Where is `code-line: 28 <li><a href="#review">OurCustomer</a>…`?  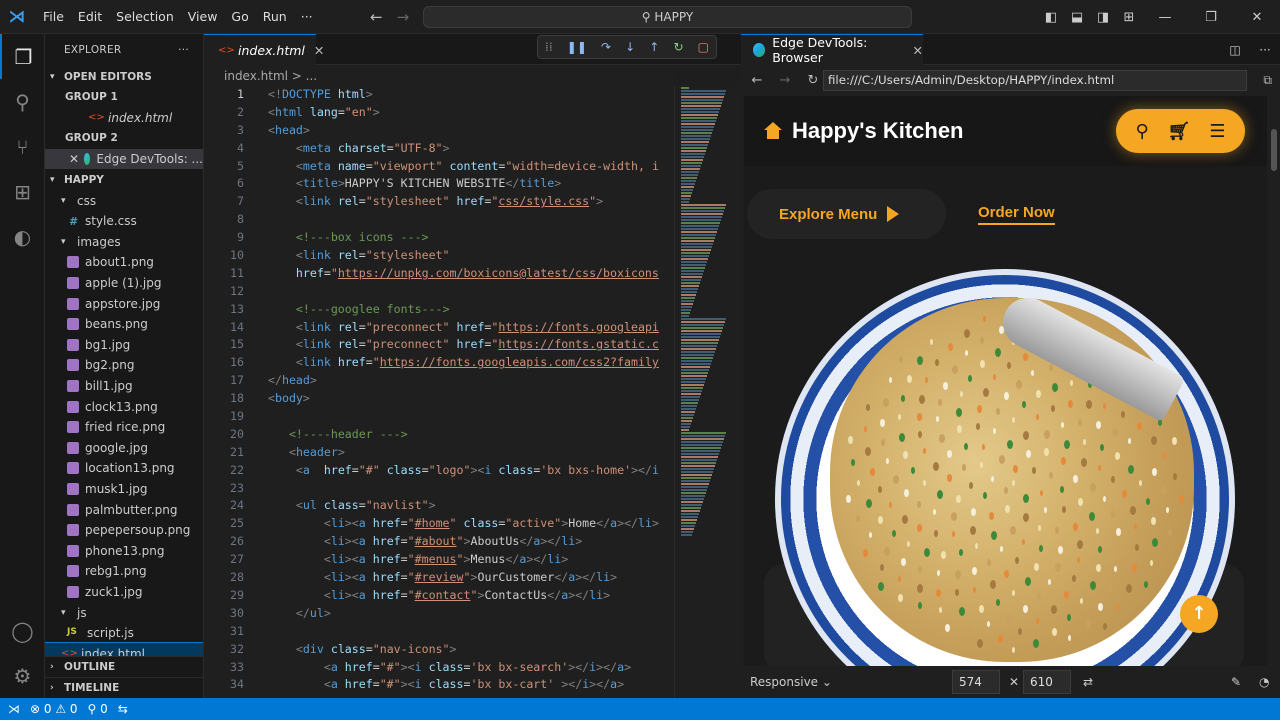 code-line: 28 <li><a href="#review">OurCustomer</a>… is located at coordinates (439, 578).